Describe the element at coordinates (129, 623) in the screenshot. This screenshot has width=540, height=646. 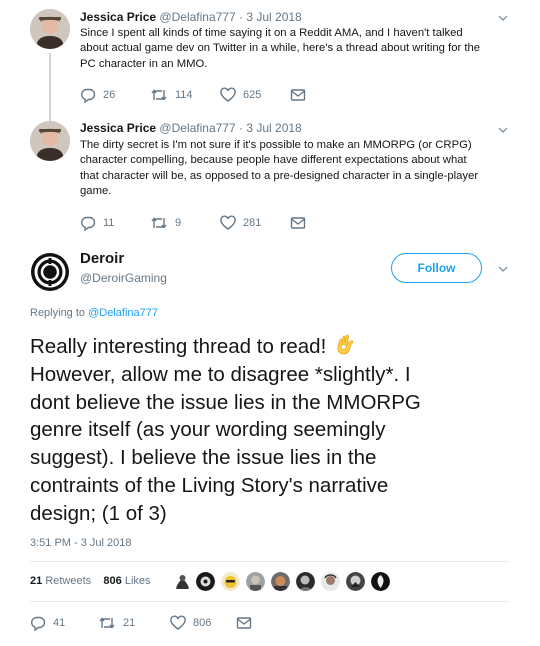
I see `retweet-count: 21` at that location.